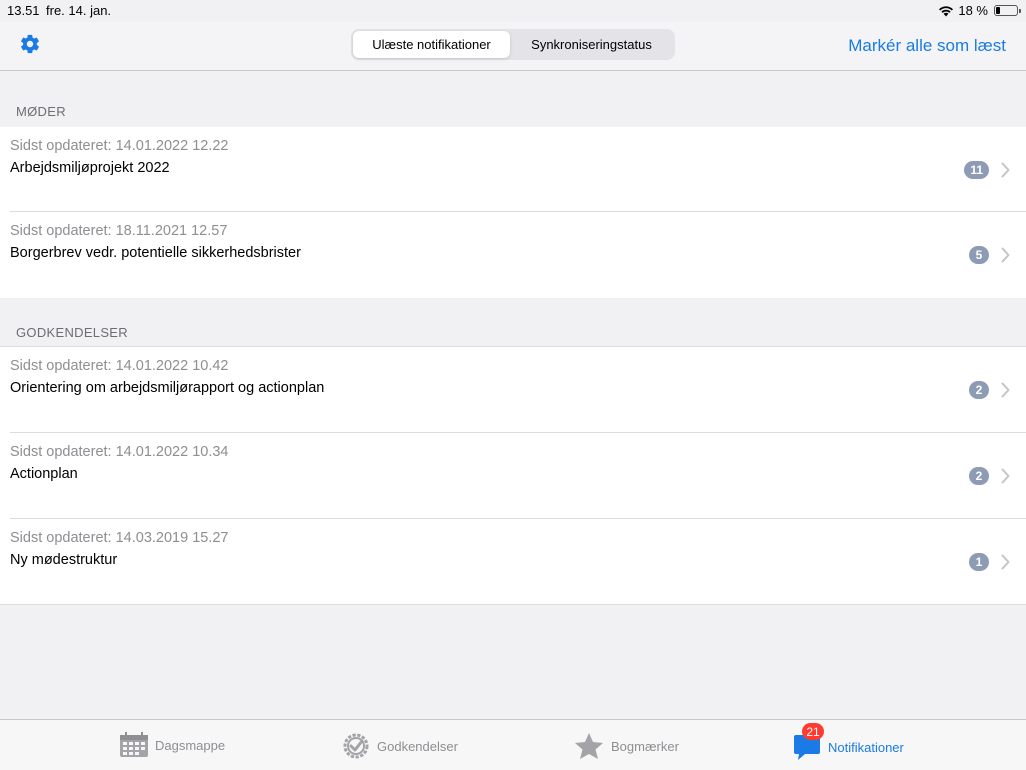 This screenshot has width=1026, height=770. What do you see at coordinates (808, 742) in the screenshot?
I see `notification-icon-wrap: 21` at bounding box center [808, 742].